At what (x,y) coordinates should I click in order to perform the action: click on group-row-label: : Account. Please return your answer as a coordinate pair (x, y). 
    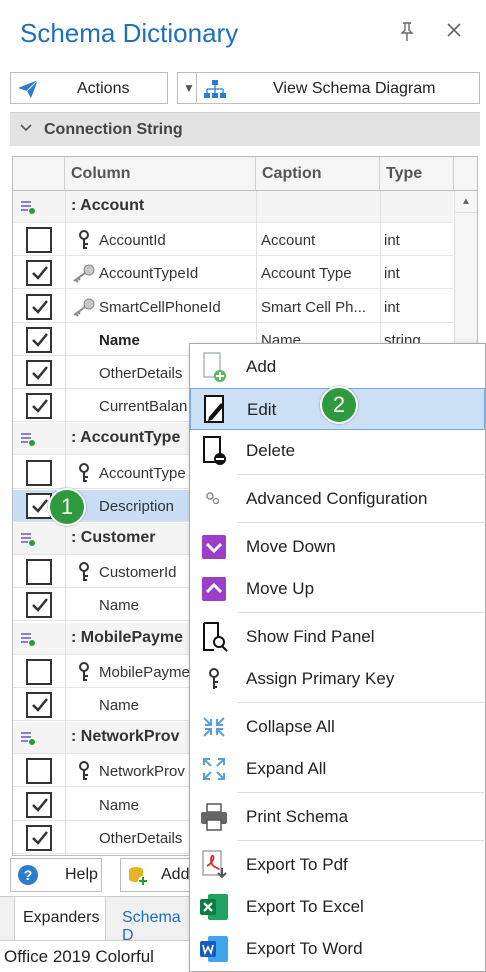
    Looking at the image, I should click on (108, 205).